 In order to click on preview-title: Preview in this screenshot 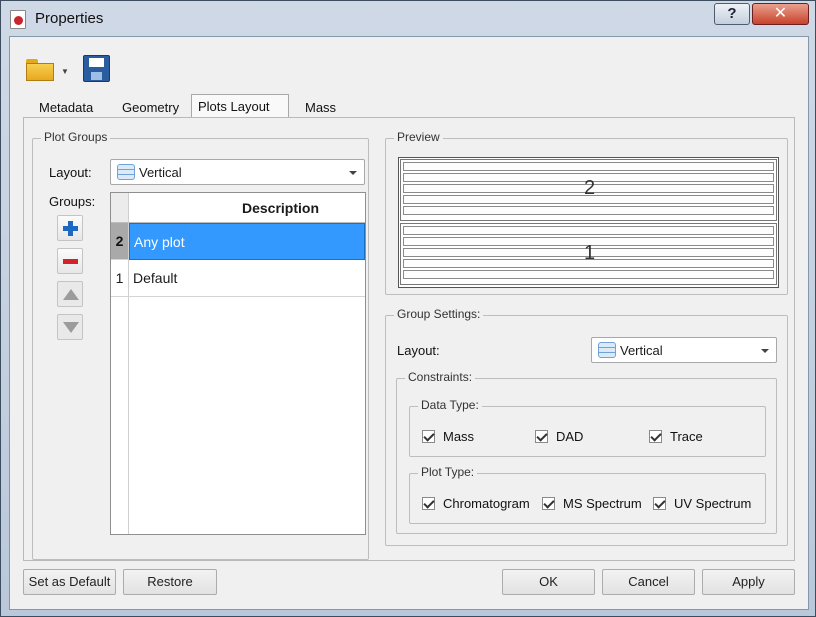, I will do `click(418, 137)`.